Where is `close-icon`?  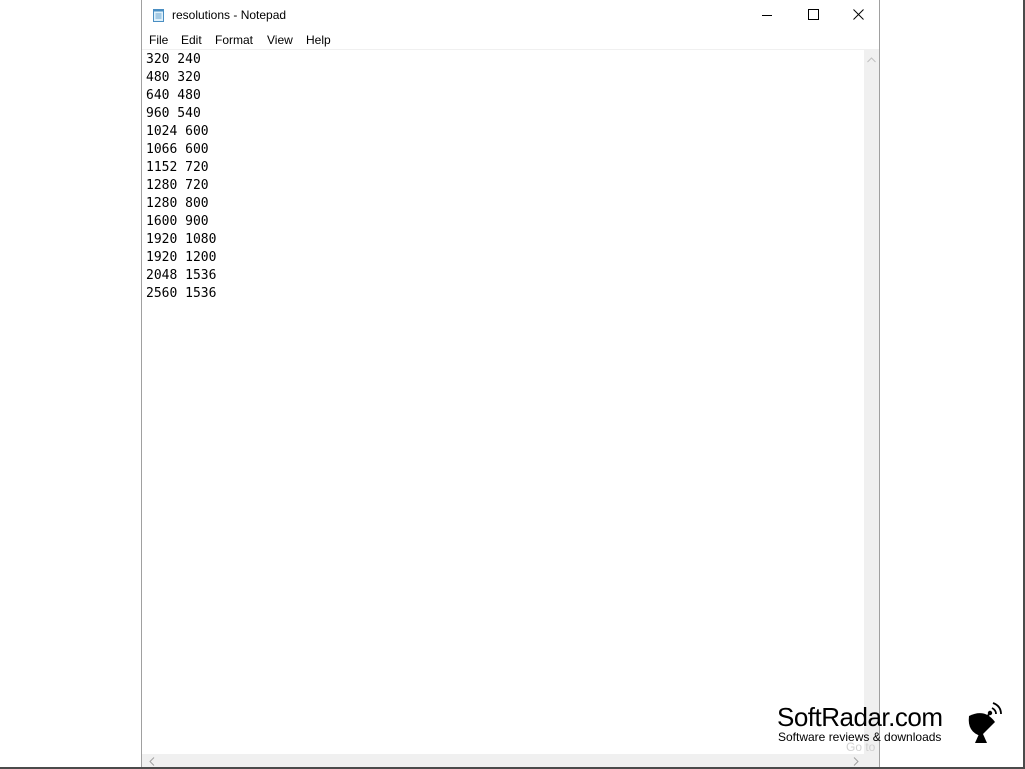 close-icon is located at coordinates (858, 16).